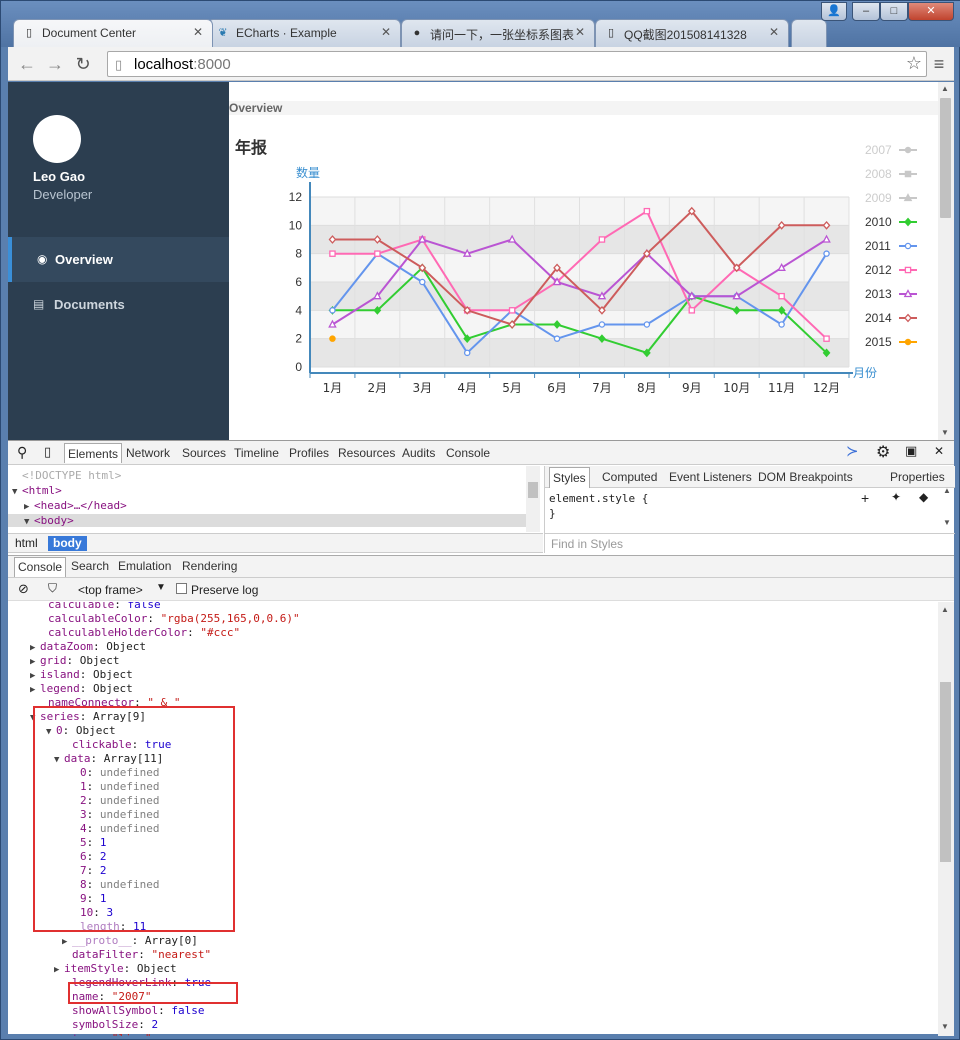  I want to click on maximize-button: □, so click(894, 11).